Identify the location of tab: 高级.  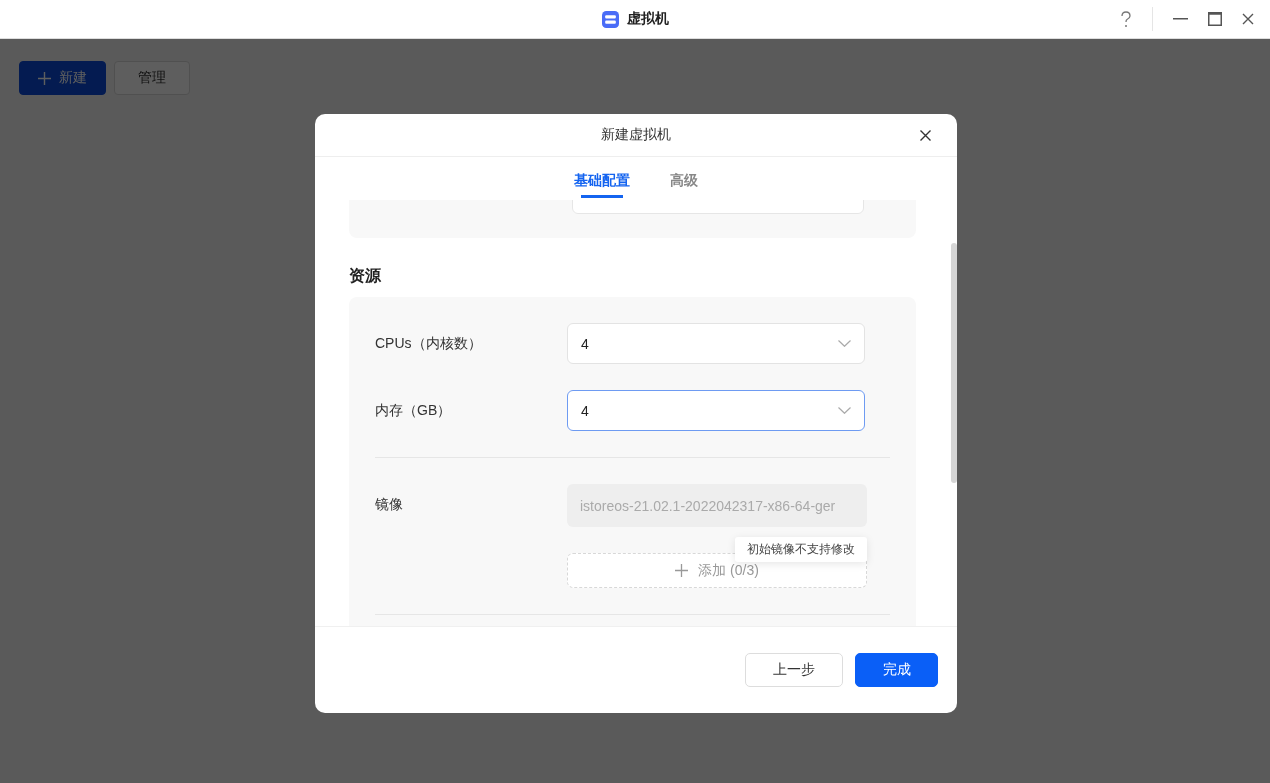
(684, 177).